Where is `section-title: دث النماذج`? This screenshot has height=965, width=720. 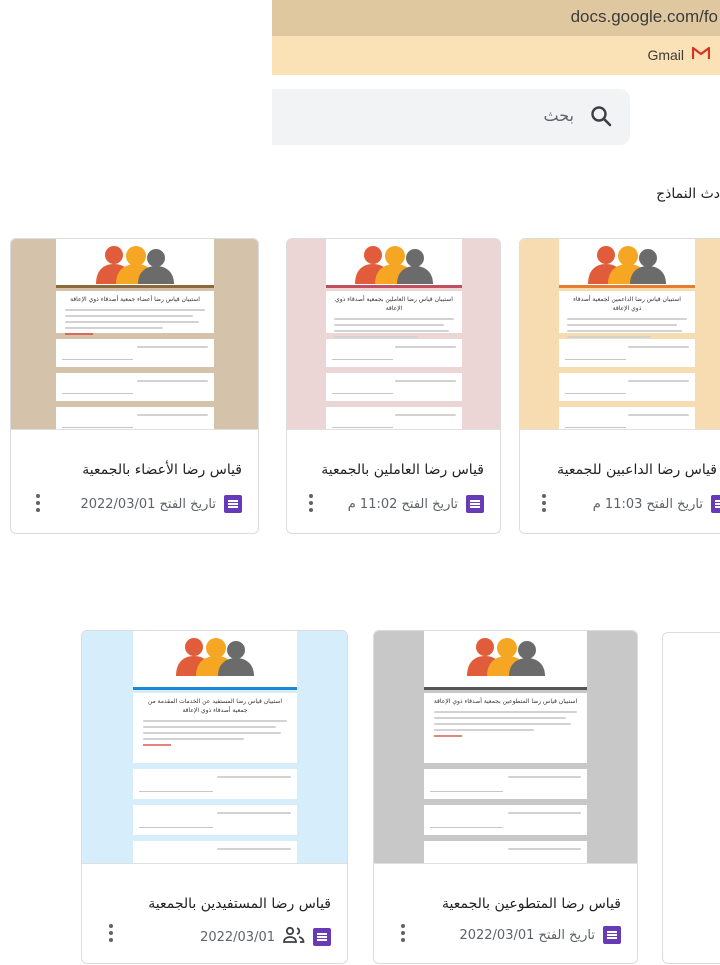
section-title: دث النماذج is located at coordinates (688, 194).